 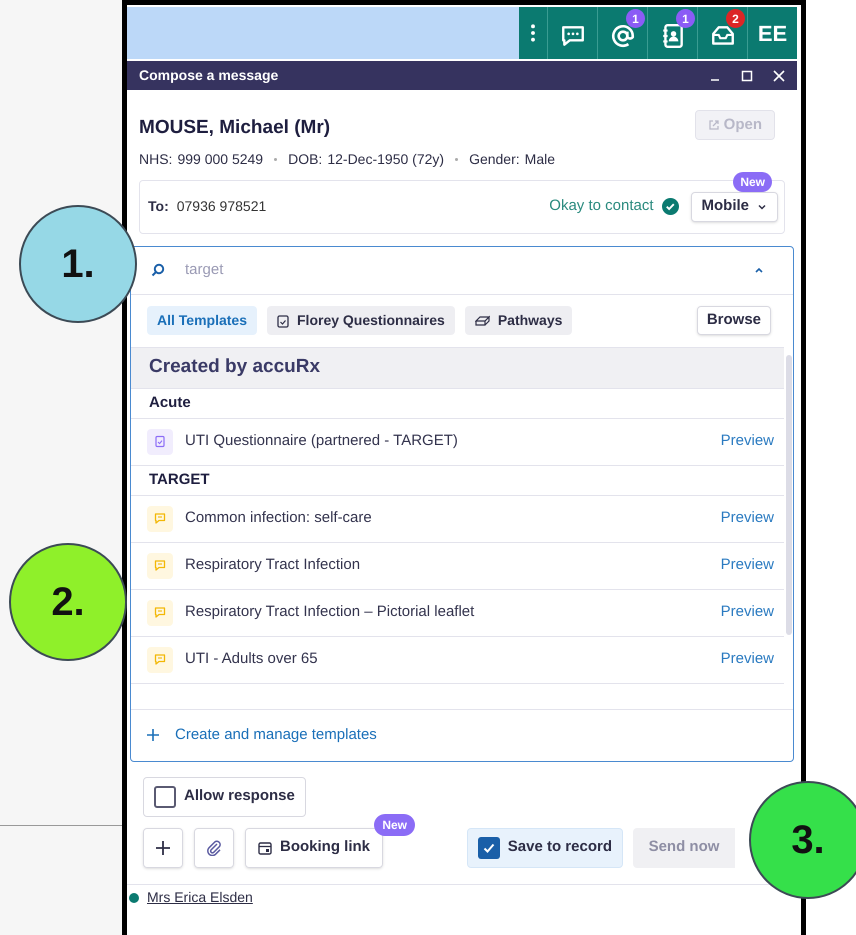 I want to click on contact-status: Okay to contact, so click(x=601, y=206).